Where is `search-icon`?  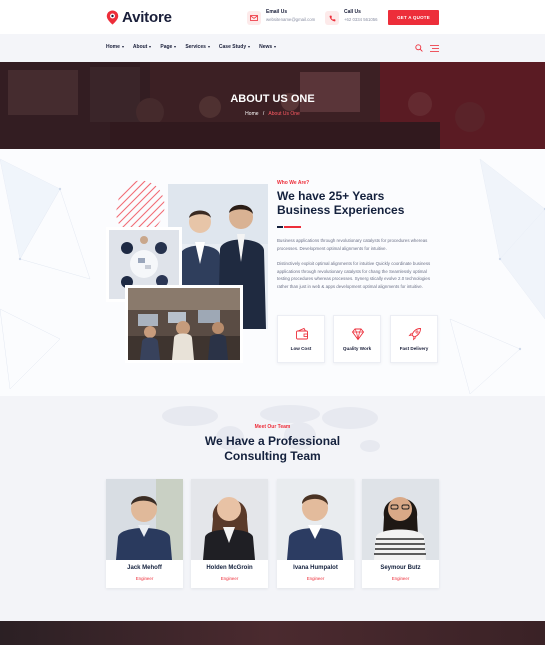 search-icon is located at coordinates (419, 48).